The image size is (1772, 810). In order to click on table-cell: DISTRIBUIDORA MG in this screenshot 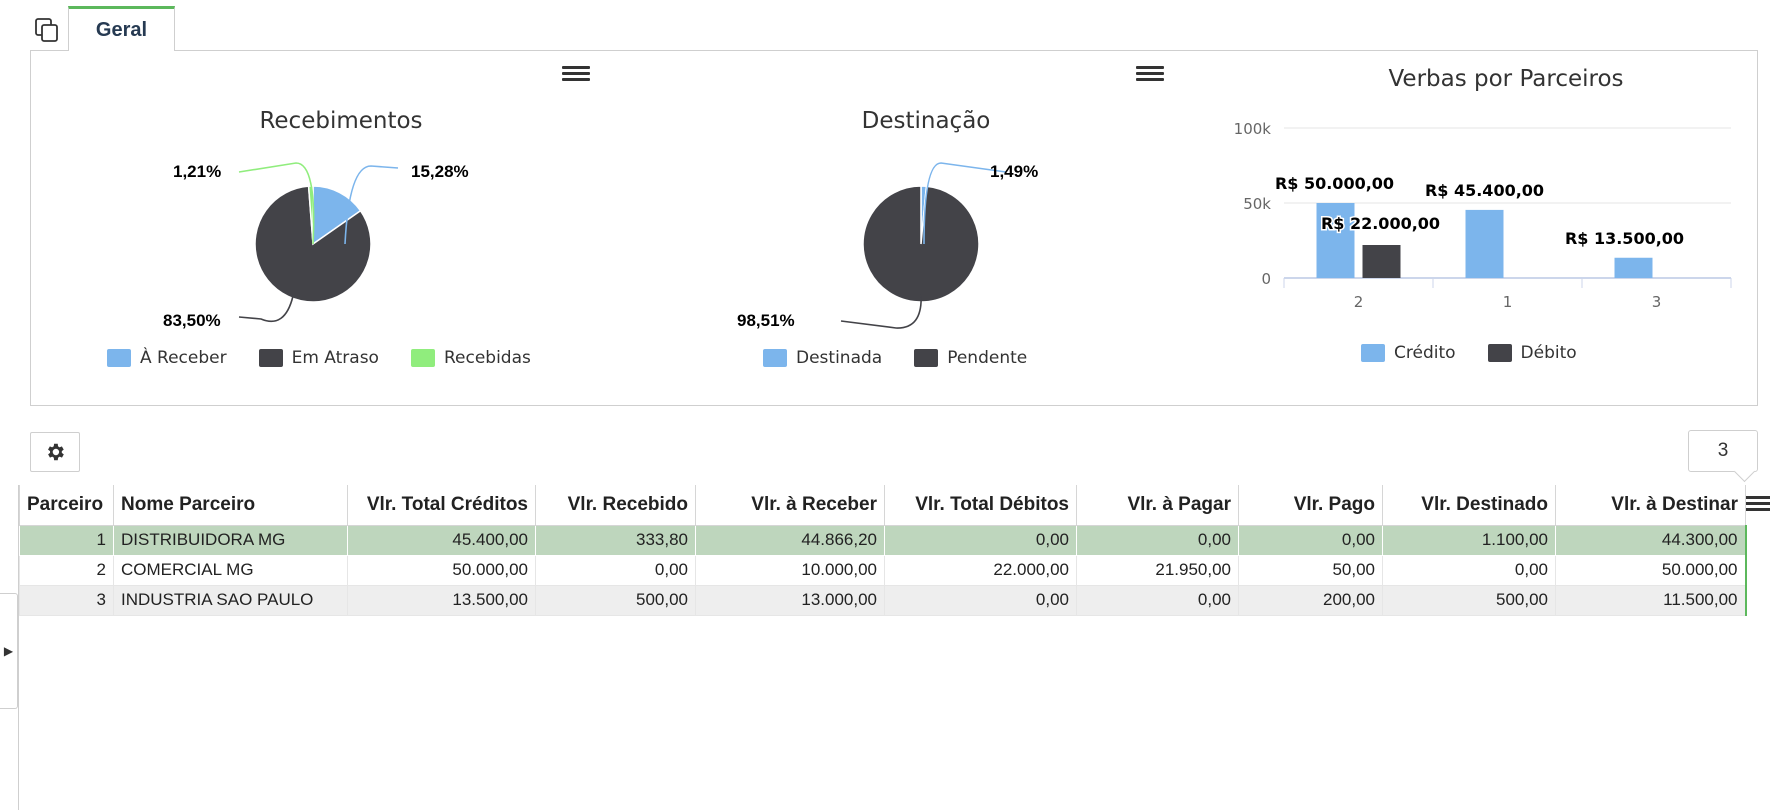, I will do `click(230, 540)`.